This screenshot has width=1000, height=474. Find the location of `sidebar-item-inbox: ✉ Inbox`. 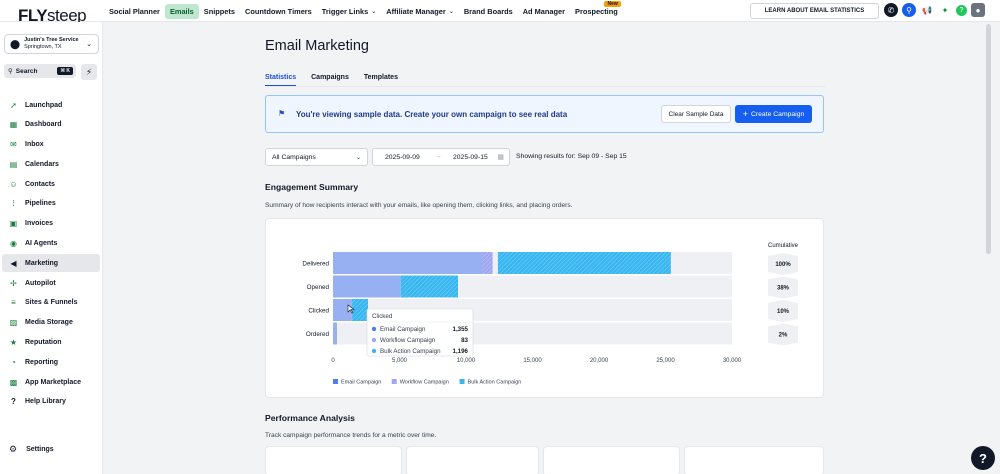

sidebar-item-inbox: ✉ Inbox is located at coordinates (51, 145).